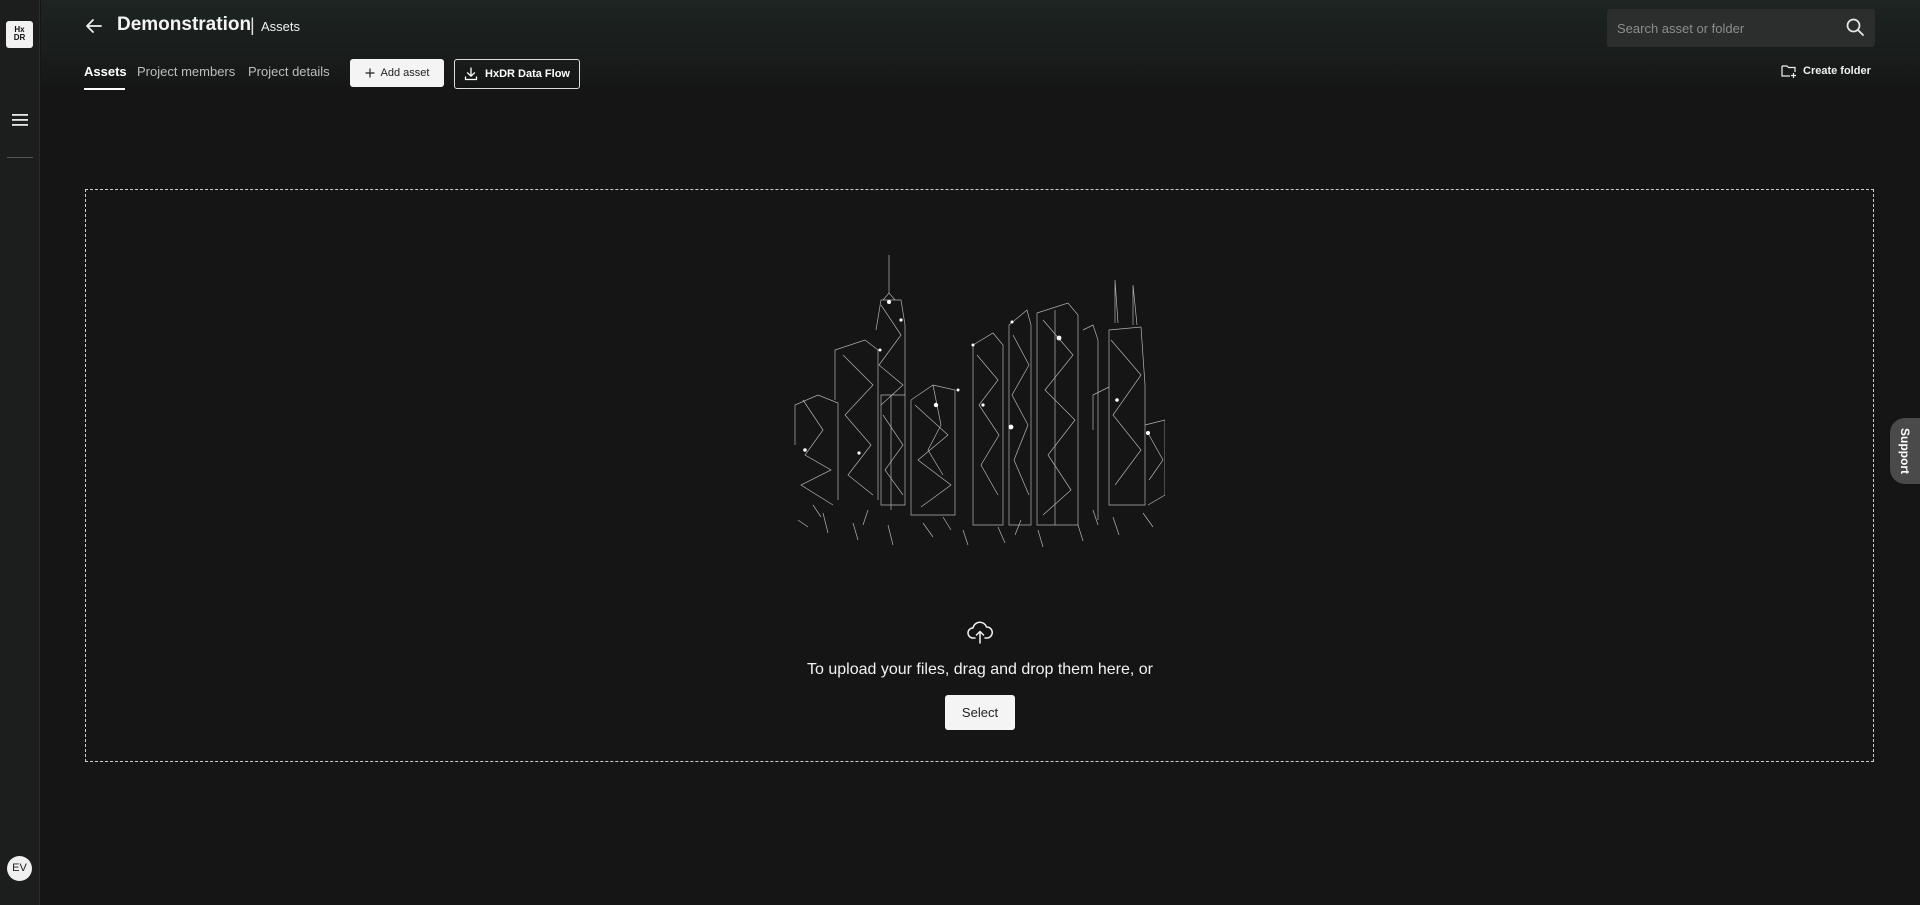 This screenshot has width=1920, height=905. Describe the element at coordinates (1837, 71) in the screenshot. I see `create-folder-label: Create folder` at that location.